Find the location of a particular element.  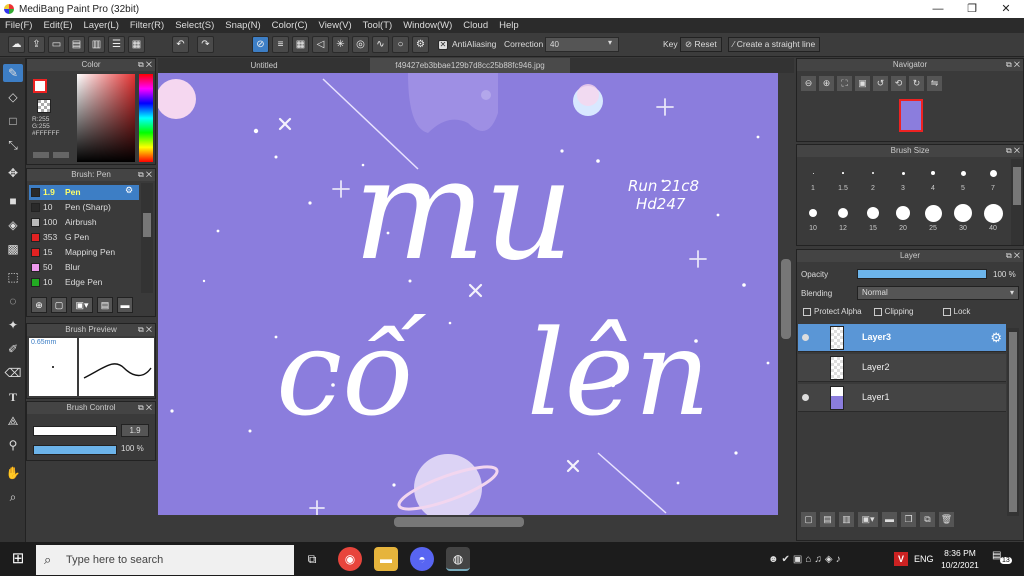

brush-size-option: 25 is located at coordinates (933, 220).